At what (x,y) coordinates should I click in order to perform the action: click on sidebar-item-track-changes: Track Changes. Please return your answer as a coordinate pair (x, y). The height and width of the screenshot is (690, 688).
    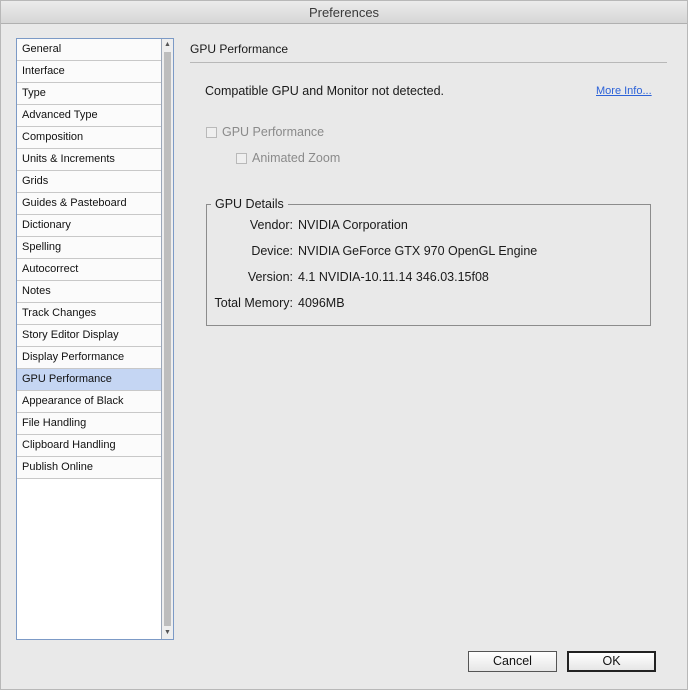
    Looking at the image, I should click on (89, 314).